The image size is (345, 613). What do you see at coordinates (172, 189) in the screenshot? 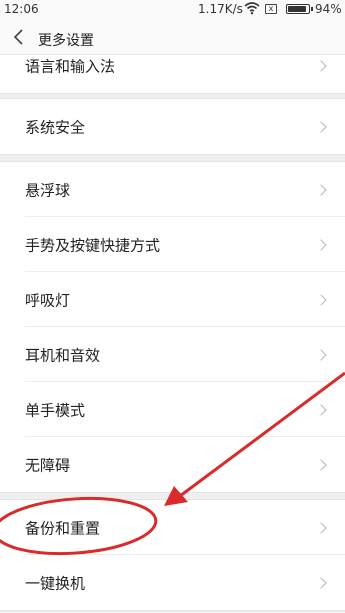
I see `settings-item-floating-ball: 悬浮球` at bounding box center [172, 189].